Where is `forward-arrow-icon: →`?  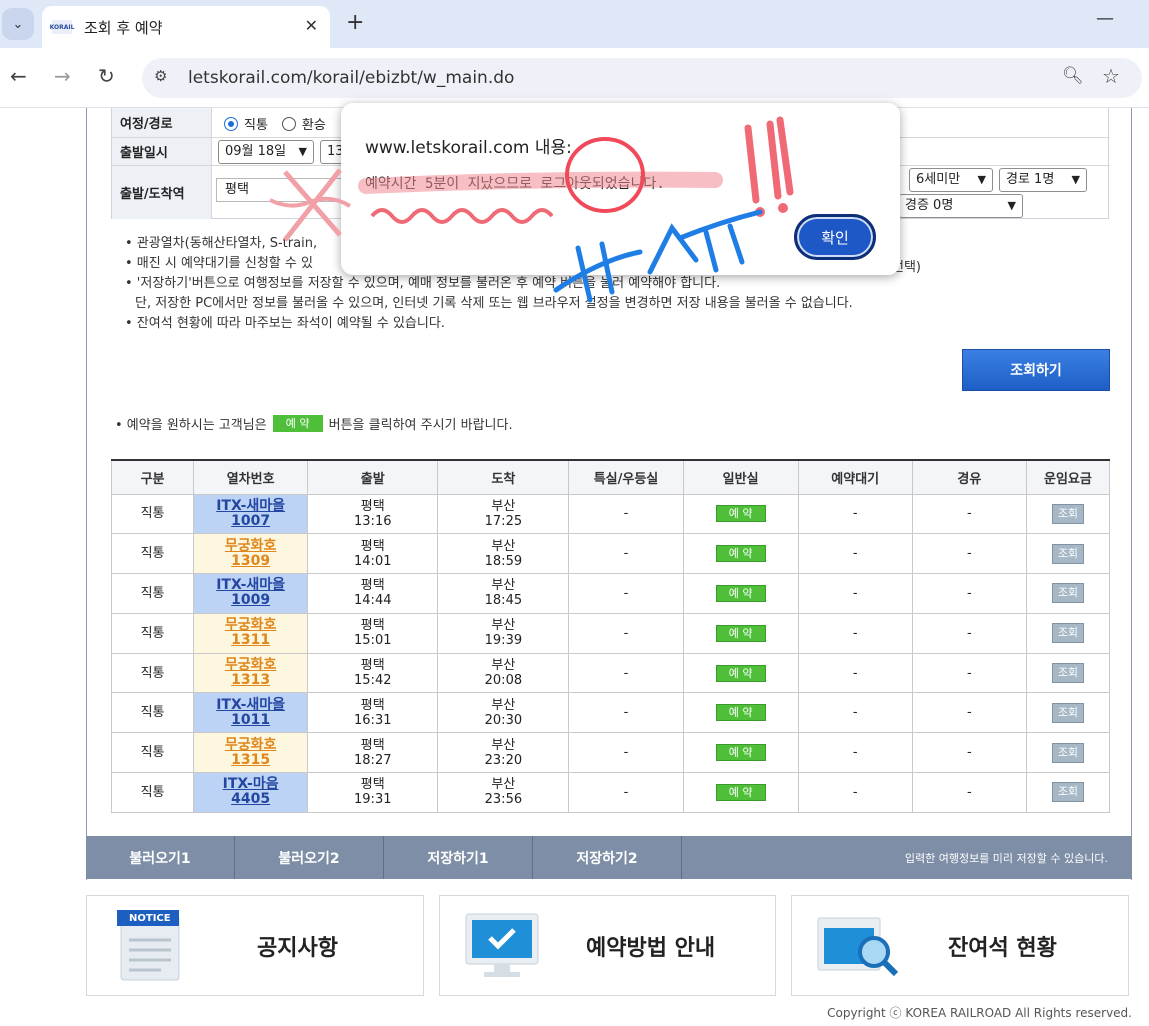 forward-arrow-icon: → is located at coordinates (62, 76).